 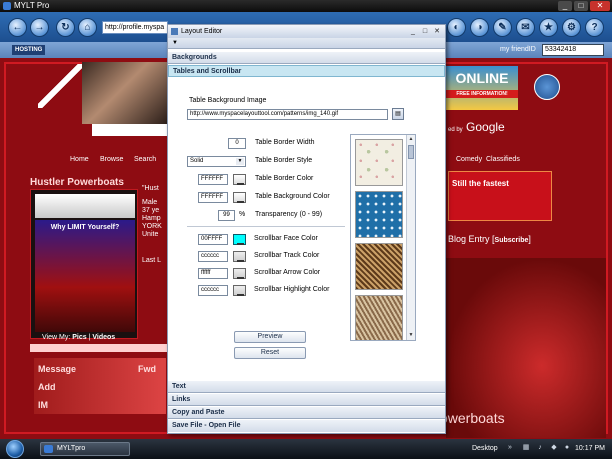 What do you see at coordinates (103, 337) in the screenshot?
I see `view-videos-link: Videos` at bounding box center [103, 337].